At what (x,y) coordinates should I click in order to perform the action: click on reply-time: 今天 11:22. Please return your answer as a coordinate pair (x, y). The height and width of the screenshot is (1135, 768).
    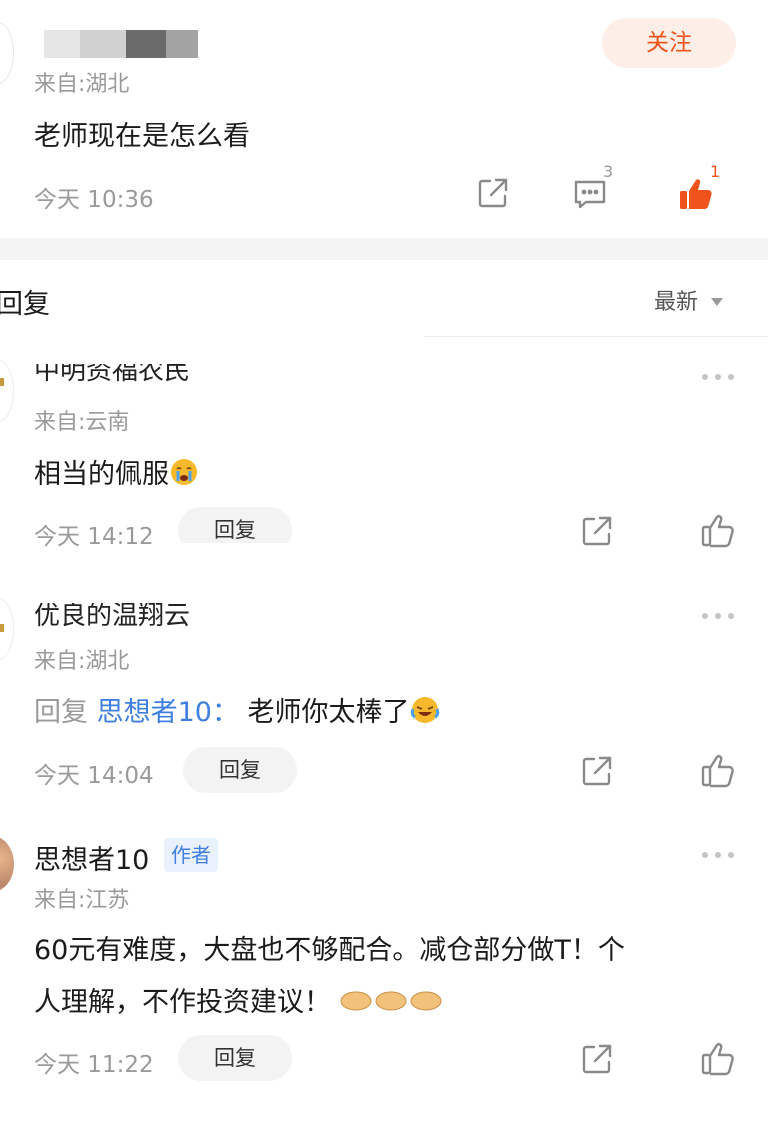
    Looking at the image, I should click on (94, 1065).